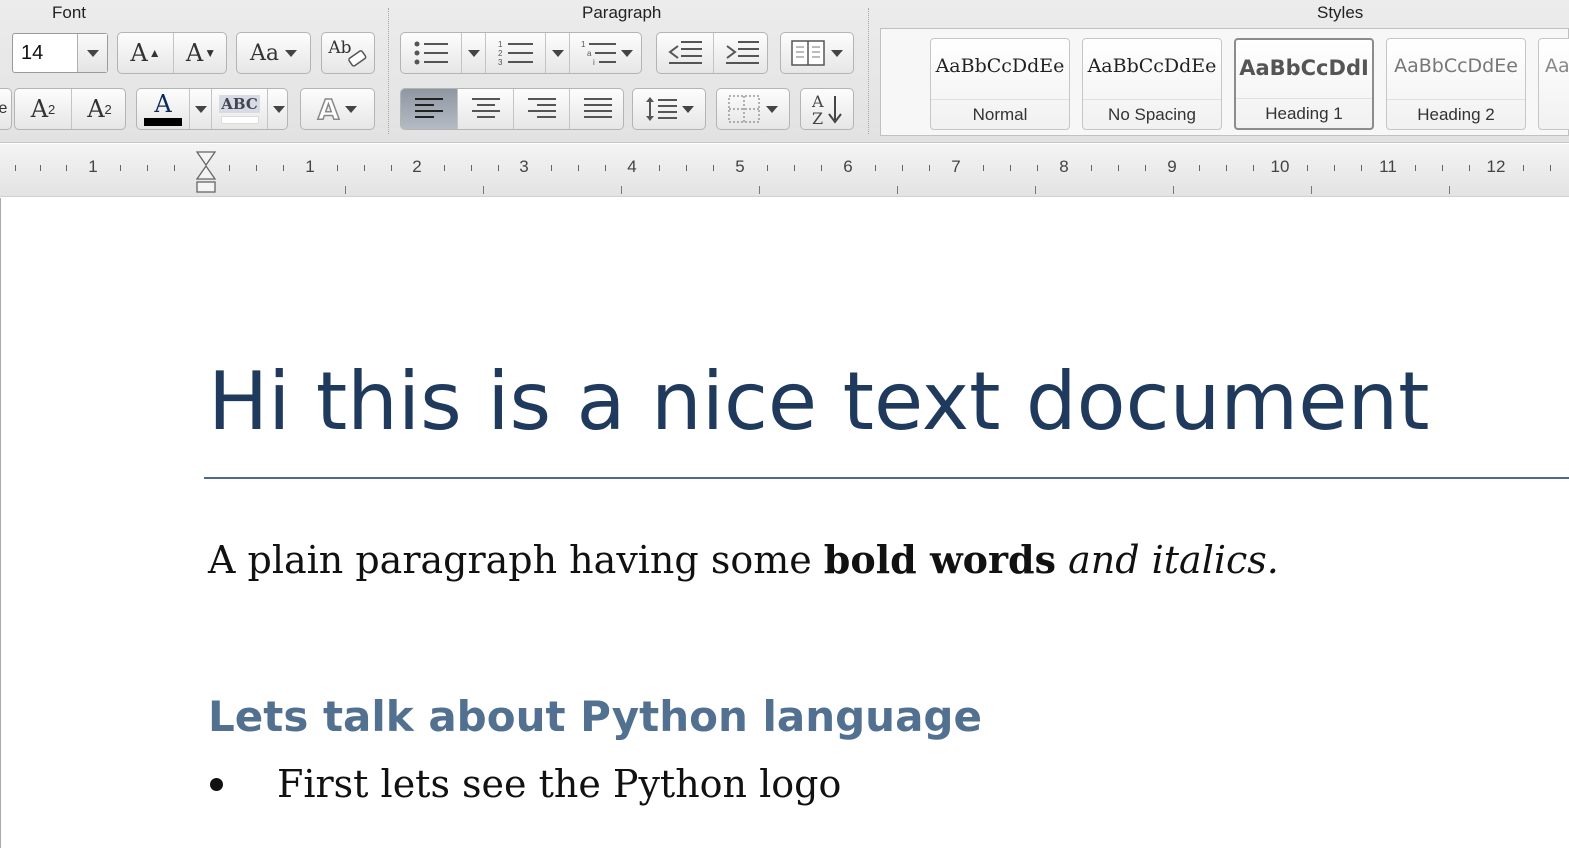 Image resolution: width=1569 pixels, height=848 pixels. What do you see at coordinates (1000, 84) in the screenshot?
I see `style-normal: AaBbCcDdEe Normal` at bounding box center [1000, 84].